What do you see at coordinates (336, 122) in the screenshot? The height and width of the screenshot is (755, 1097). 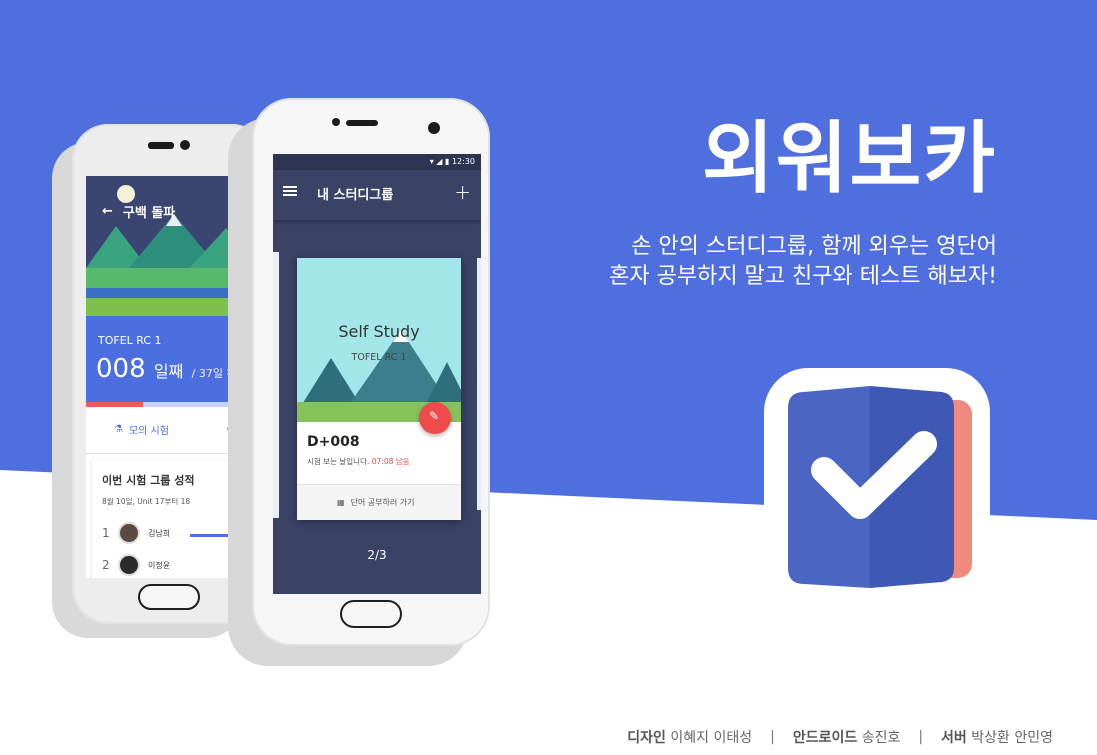 I see `sensor` at bounding box center [336, 122].